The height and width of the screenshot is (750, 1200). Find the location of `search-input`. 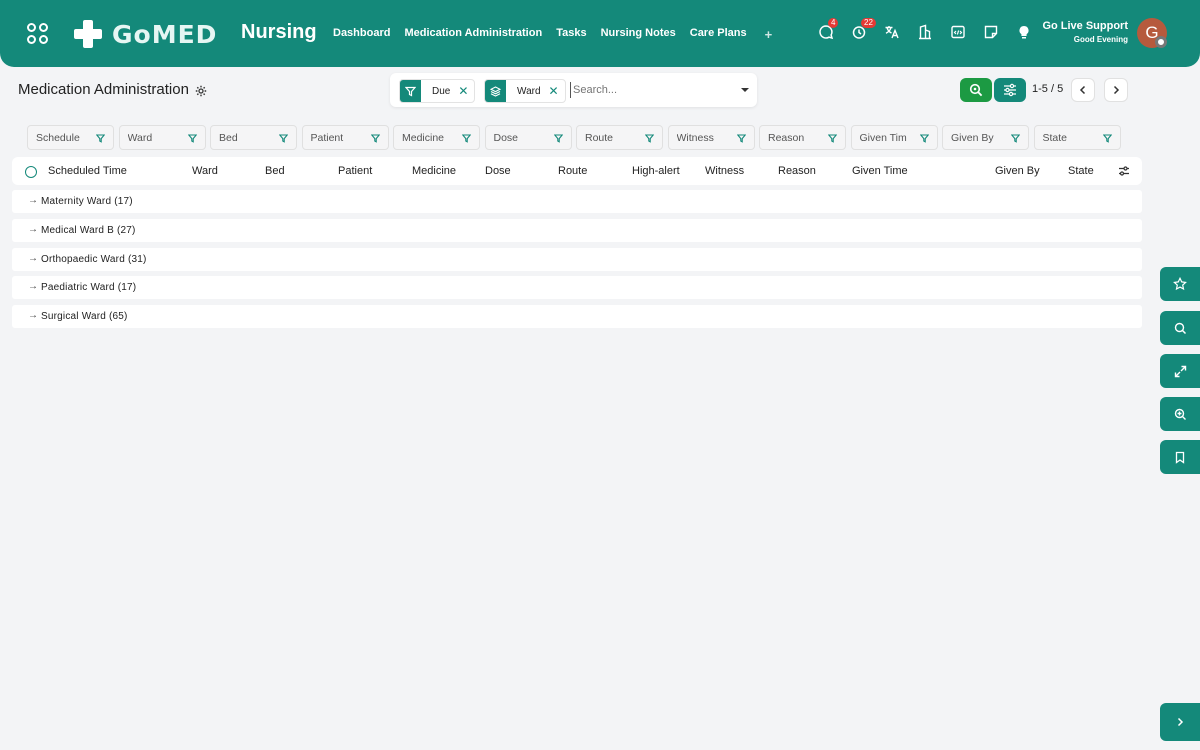

search-input is located at coordinates (650, 90).